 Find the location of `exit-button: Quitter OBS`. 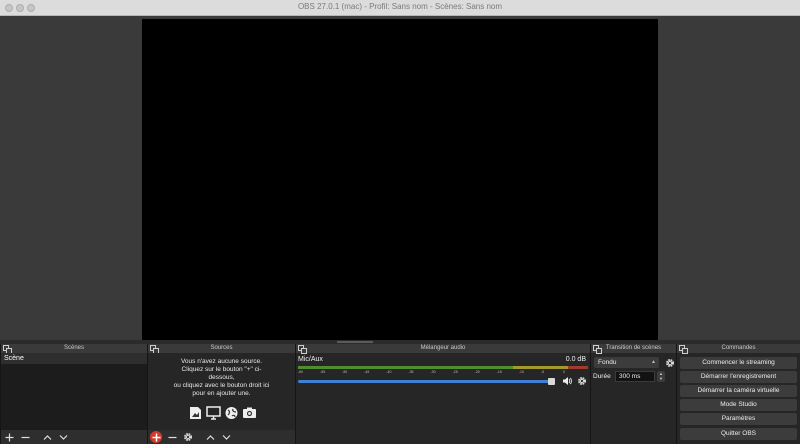

exit-button: Quitter OBS is located at coordinates (738, 434).